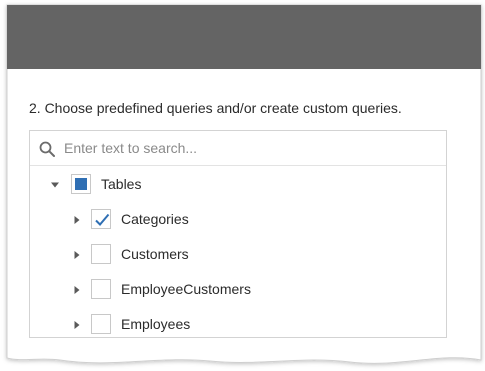  Describe the element at coordinates (121, 184) in the screenshot. I see `tree-node-label: Tables` at that location.